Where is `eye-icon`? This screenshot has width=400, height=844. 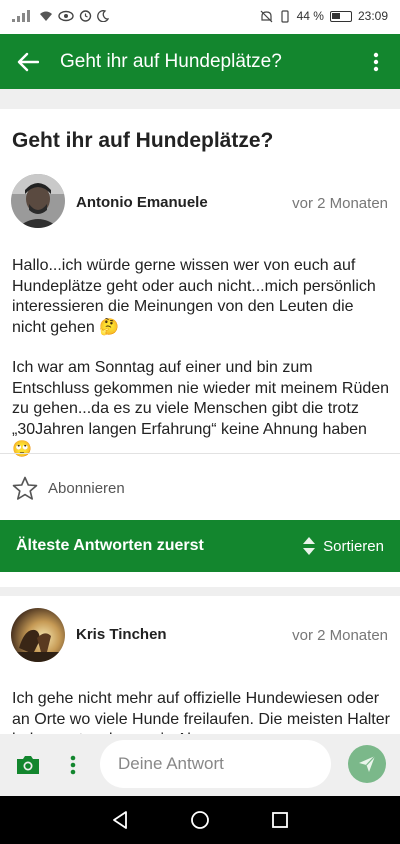
eye-icon is located at coordinates (66, 15).